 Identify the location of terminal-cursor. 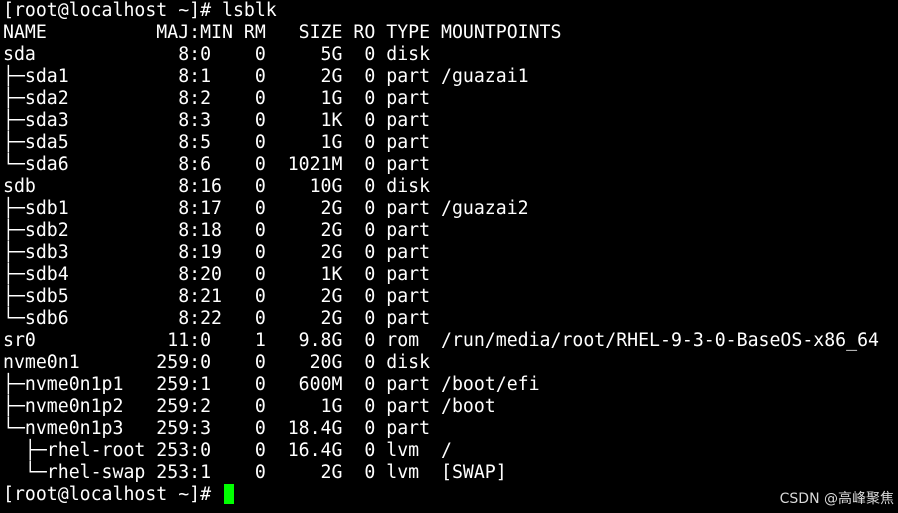
(229, 494).